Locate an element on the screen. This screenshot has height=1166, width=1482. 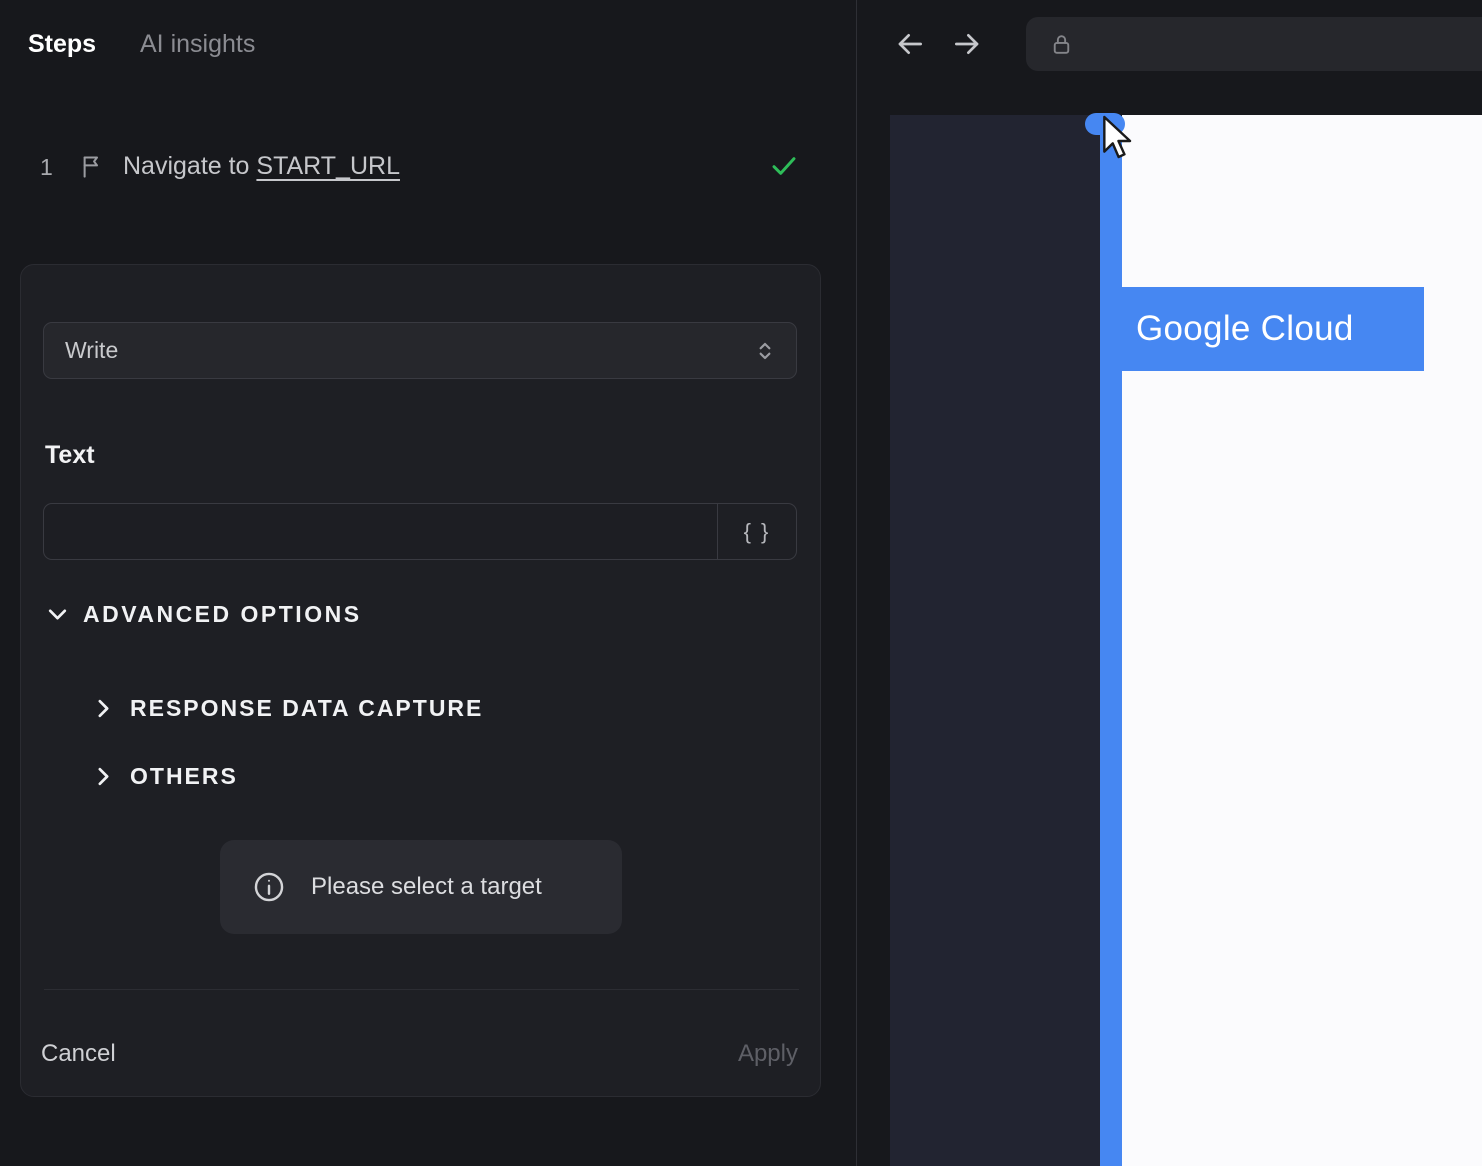
footer-divider is located at coordinates (421, 989).